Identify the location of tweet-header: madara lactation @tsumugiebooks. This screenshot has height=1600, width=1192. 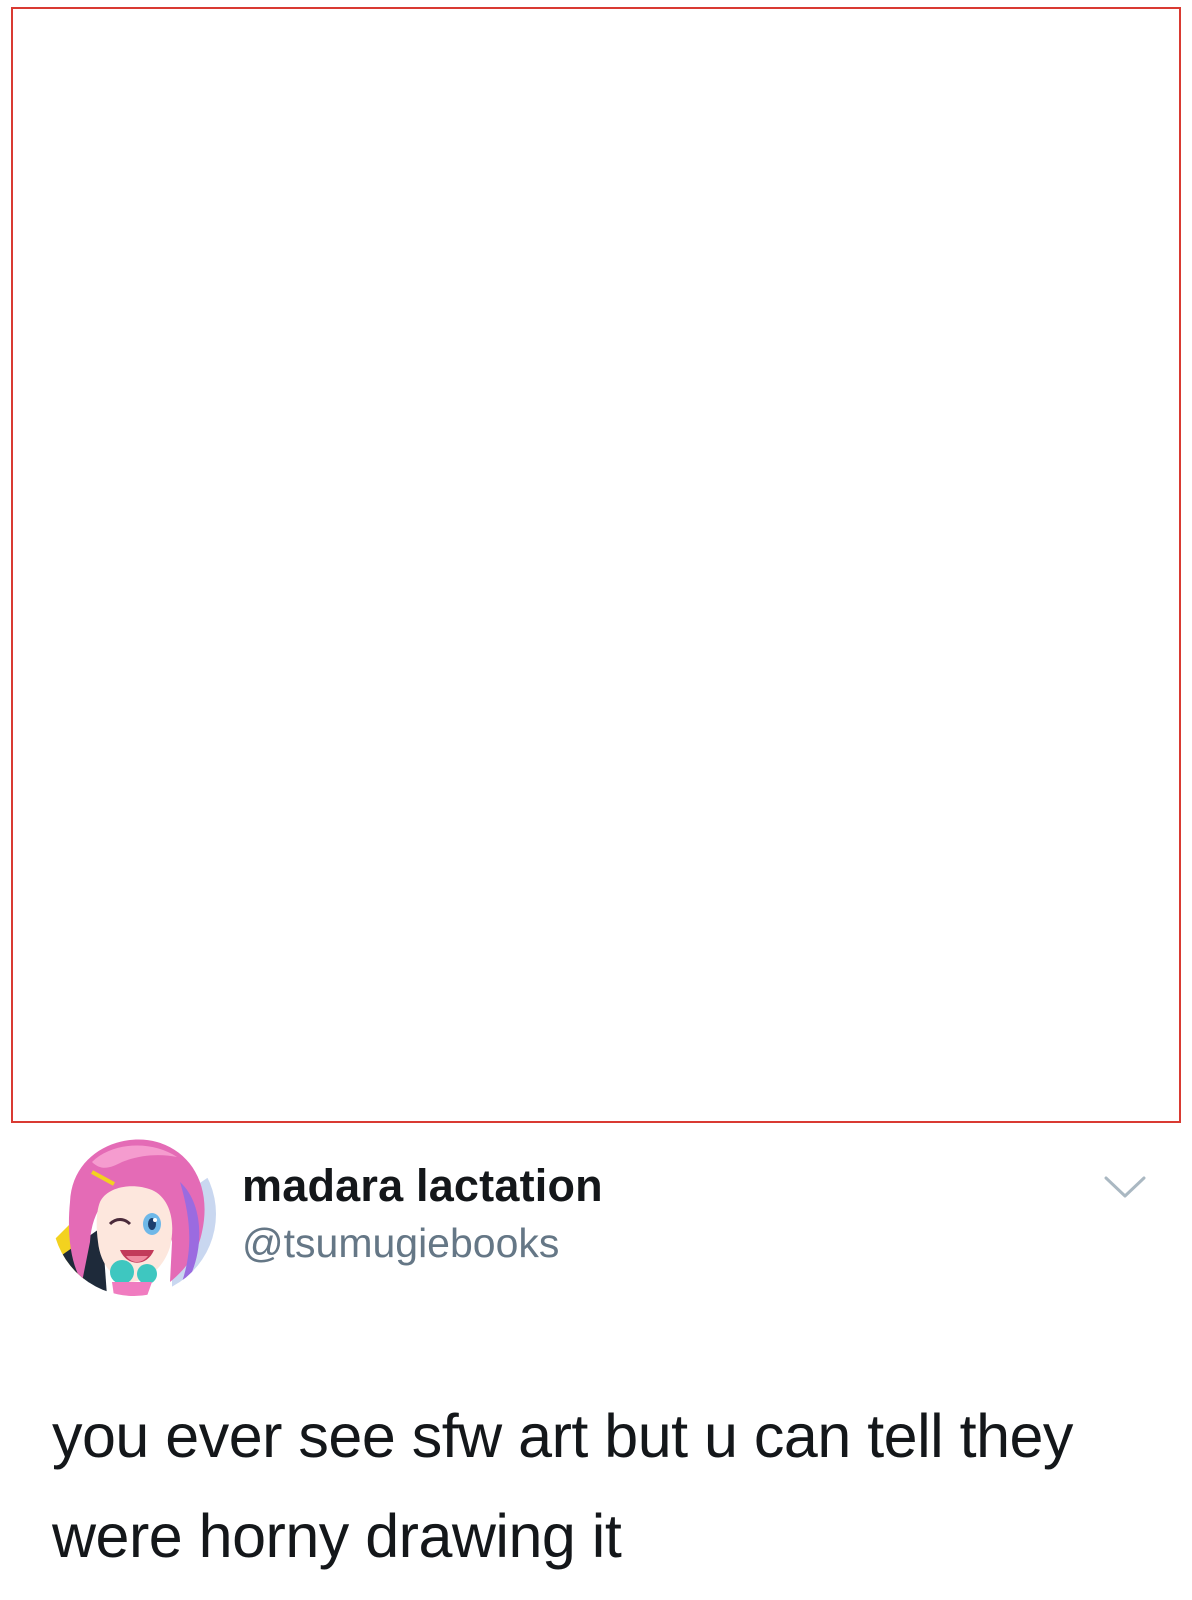
(596, 1217).